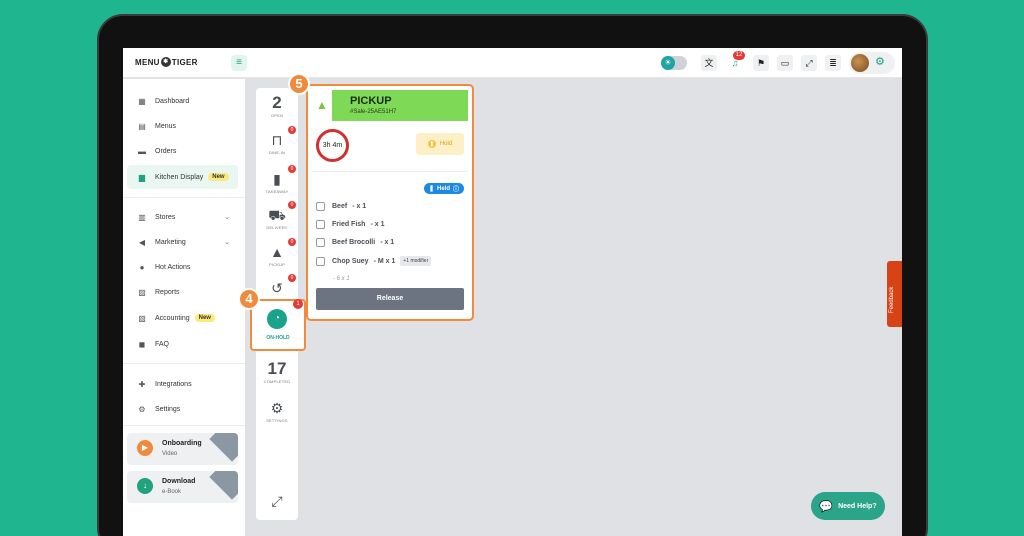 This screenshot has width=1024, height=536. I want to click on fullscreen-icon: ⤢, so click(809, 63).